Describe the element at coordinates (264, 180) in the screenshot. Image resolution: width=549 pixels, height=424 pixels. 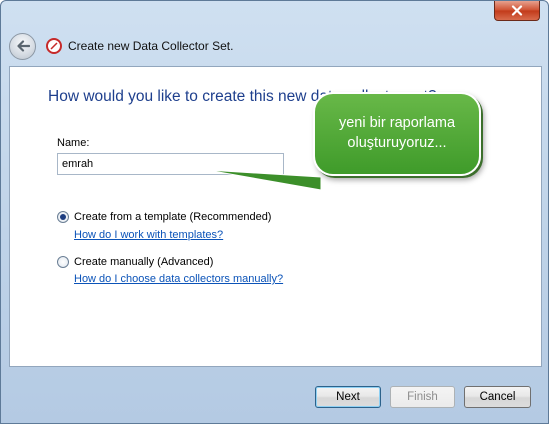
I see `callout-pointer` at that location.